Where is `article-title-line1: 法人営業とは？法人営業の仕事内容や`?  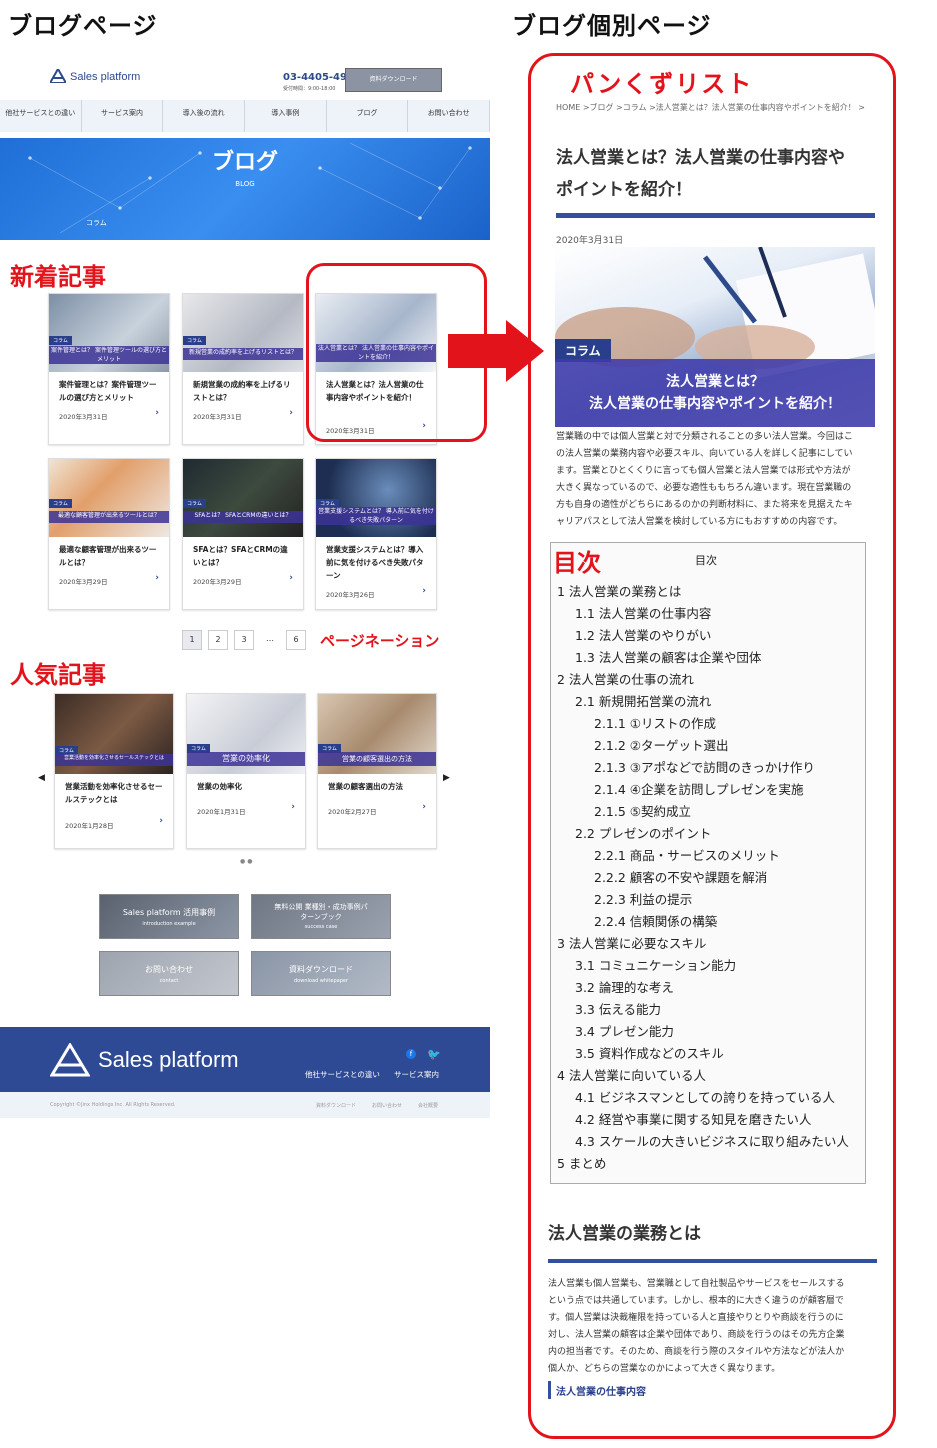 article-title-line1: 法人営業とは？法人営業の仕事内容や is located at coordinates (700, 158).